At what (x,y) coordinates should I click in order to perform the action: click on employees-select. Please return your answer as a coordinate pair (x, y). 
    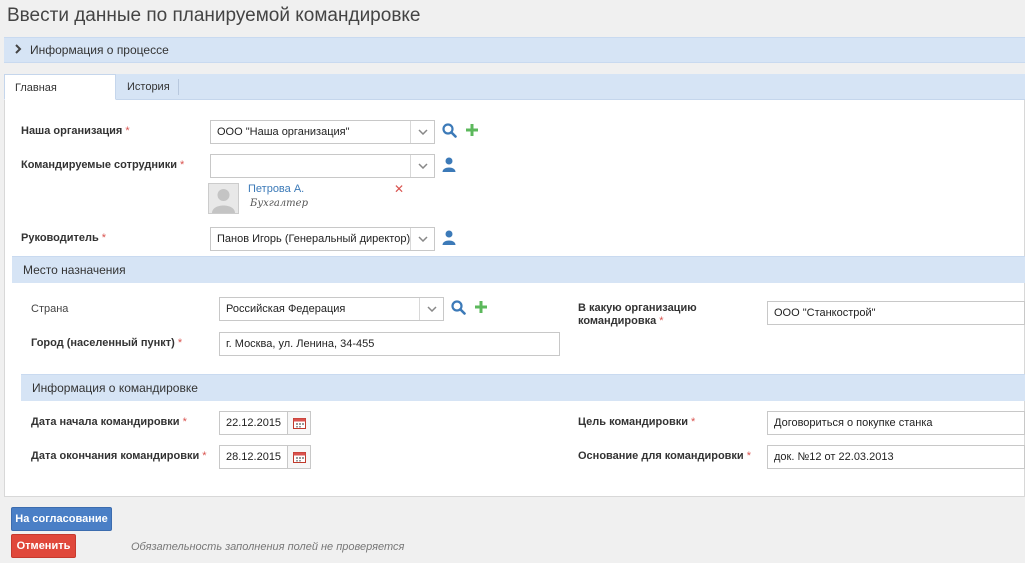
    Looking at the image, I should click on (322, 166).